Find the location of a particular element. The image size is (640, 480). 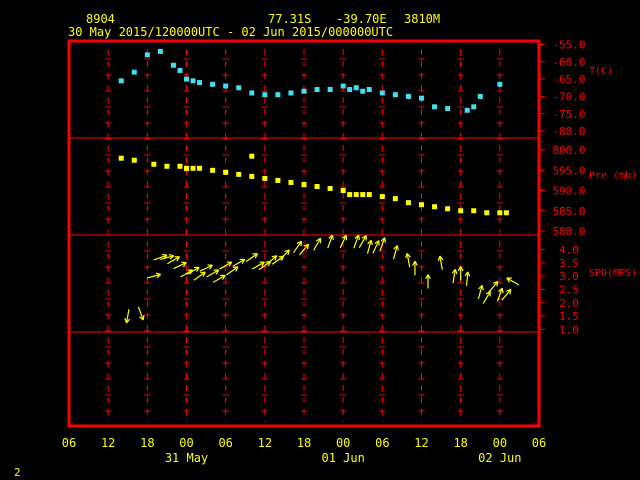

y-tick-label: 580.0 is located at coordinates (568, 231).